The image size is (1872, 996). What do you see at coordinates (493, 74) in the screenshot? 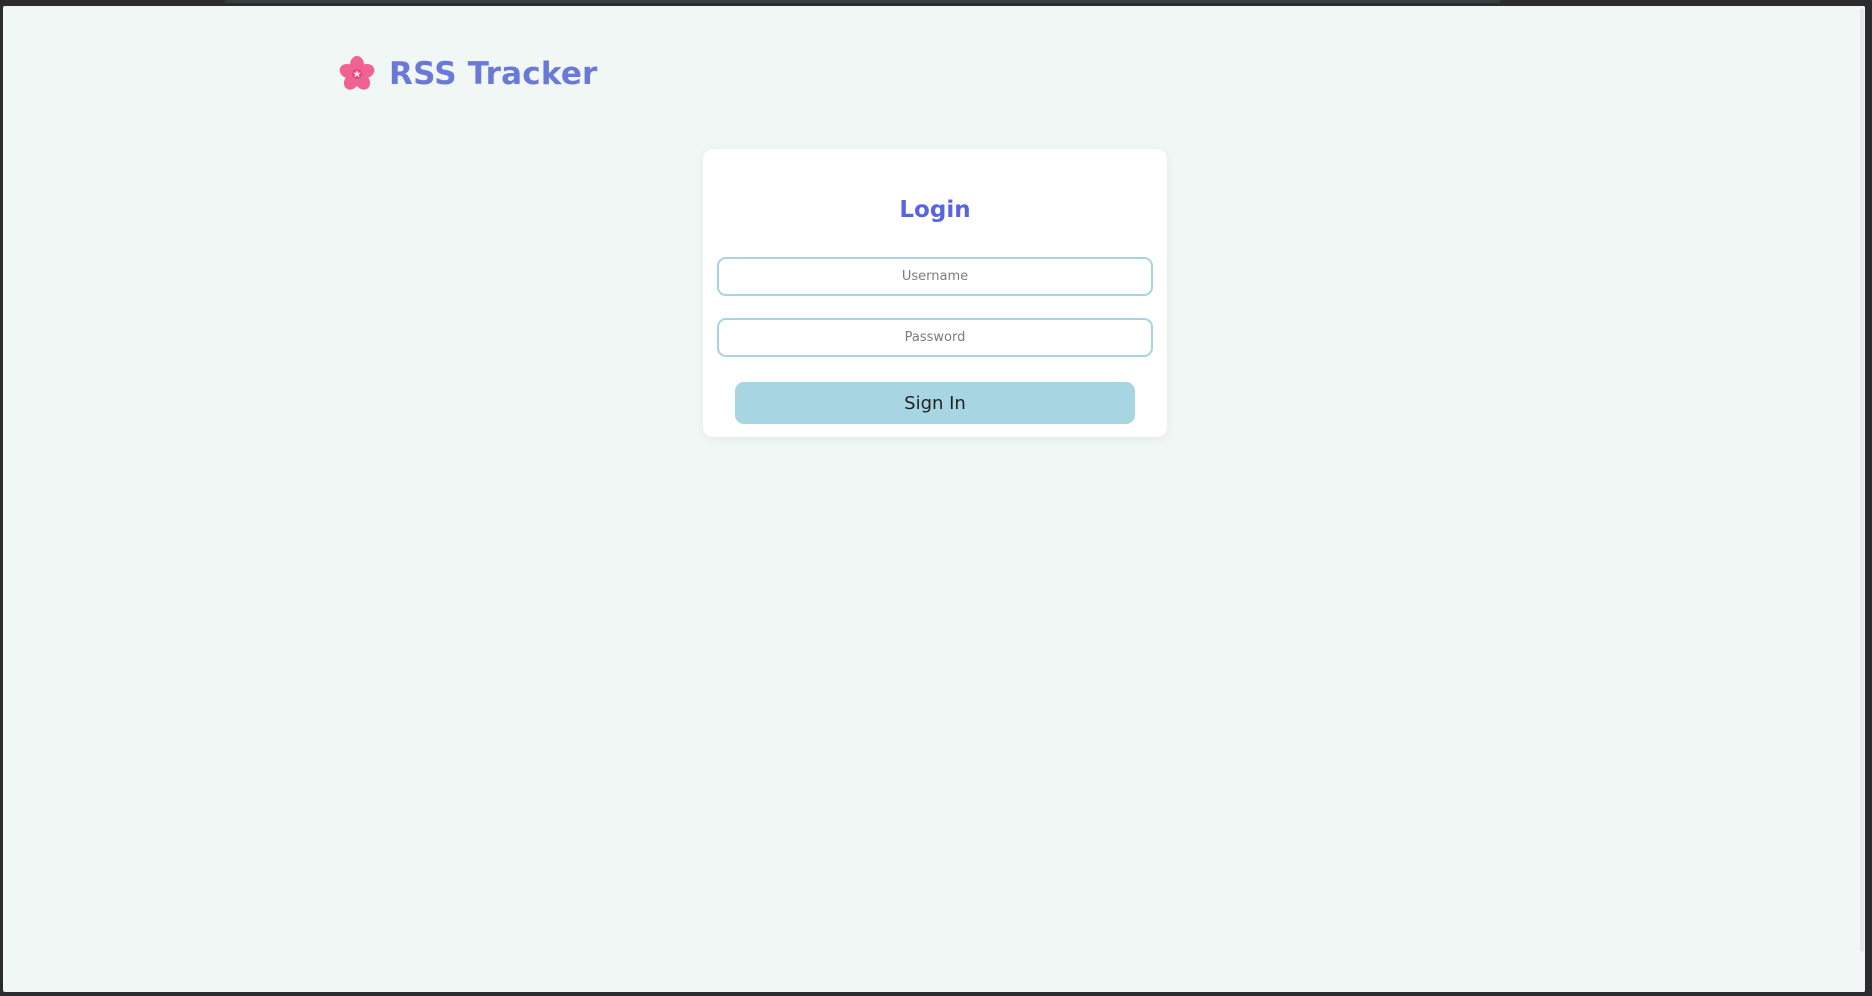
I see `brand-title: RSS Tracker` at bounding box center [493, 74].